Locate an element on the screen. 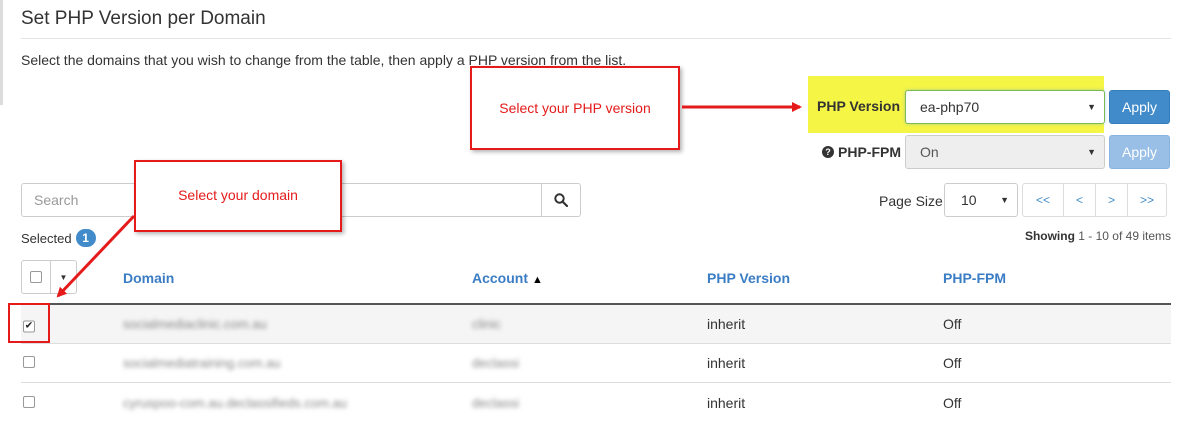 Image resolution: width=1194 pixels, height=421 pixels. page-size-label: Page Size is located at coordinates (911, 201).